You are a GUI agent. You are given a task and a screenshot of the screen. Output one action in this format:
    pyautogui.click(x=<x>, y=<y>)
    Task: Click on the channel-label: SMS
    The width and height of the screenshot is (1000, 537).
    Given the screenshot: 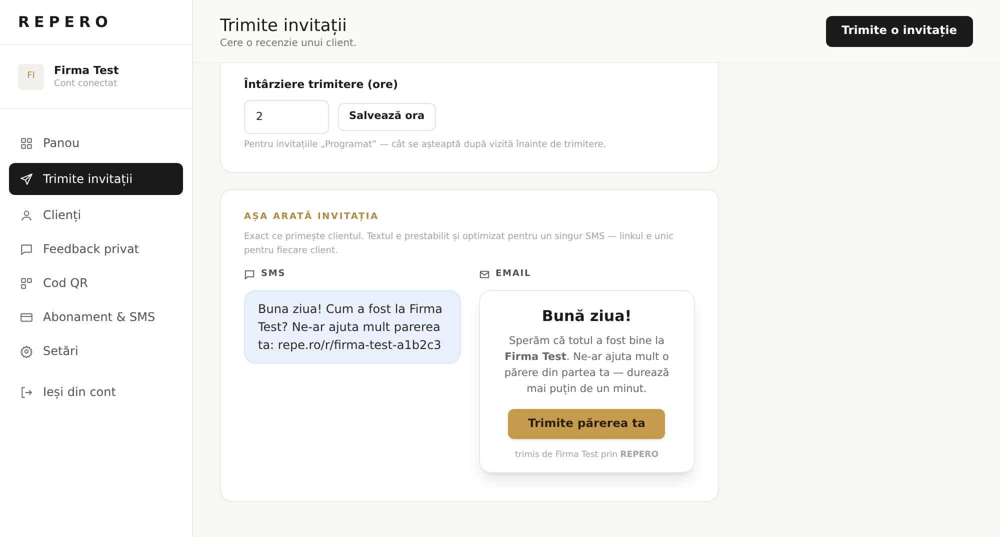 What is the action you would take?
    pyautogui.click(x=273, y=274)
    